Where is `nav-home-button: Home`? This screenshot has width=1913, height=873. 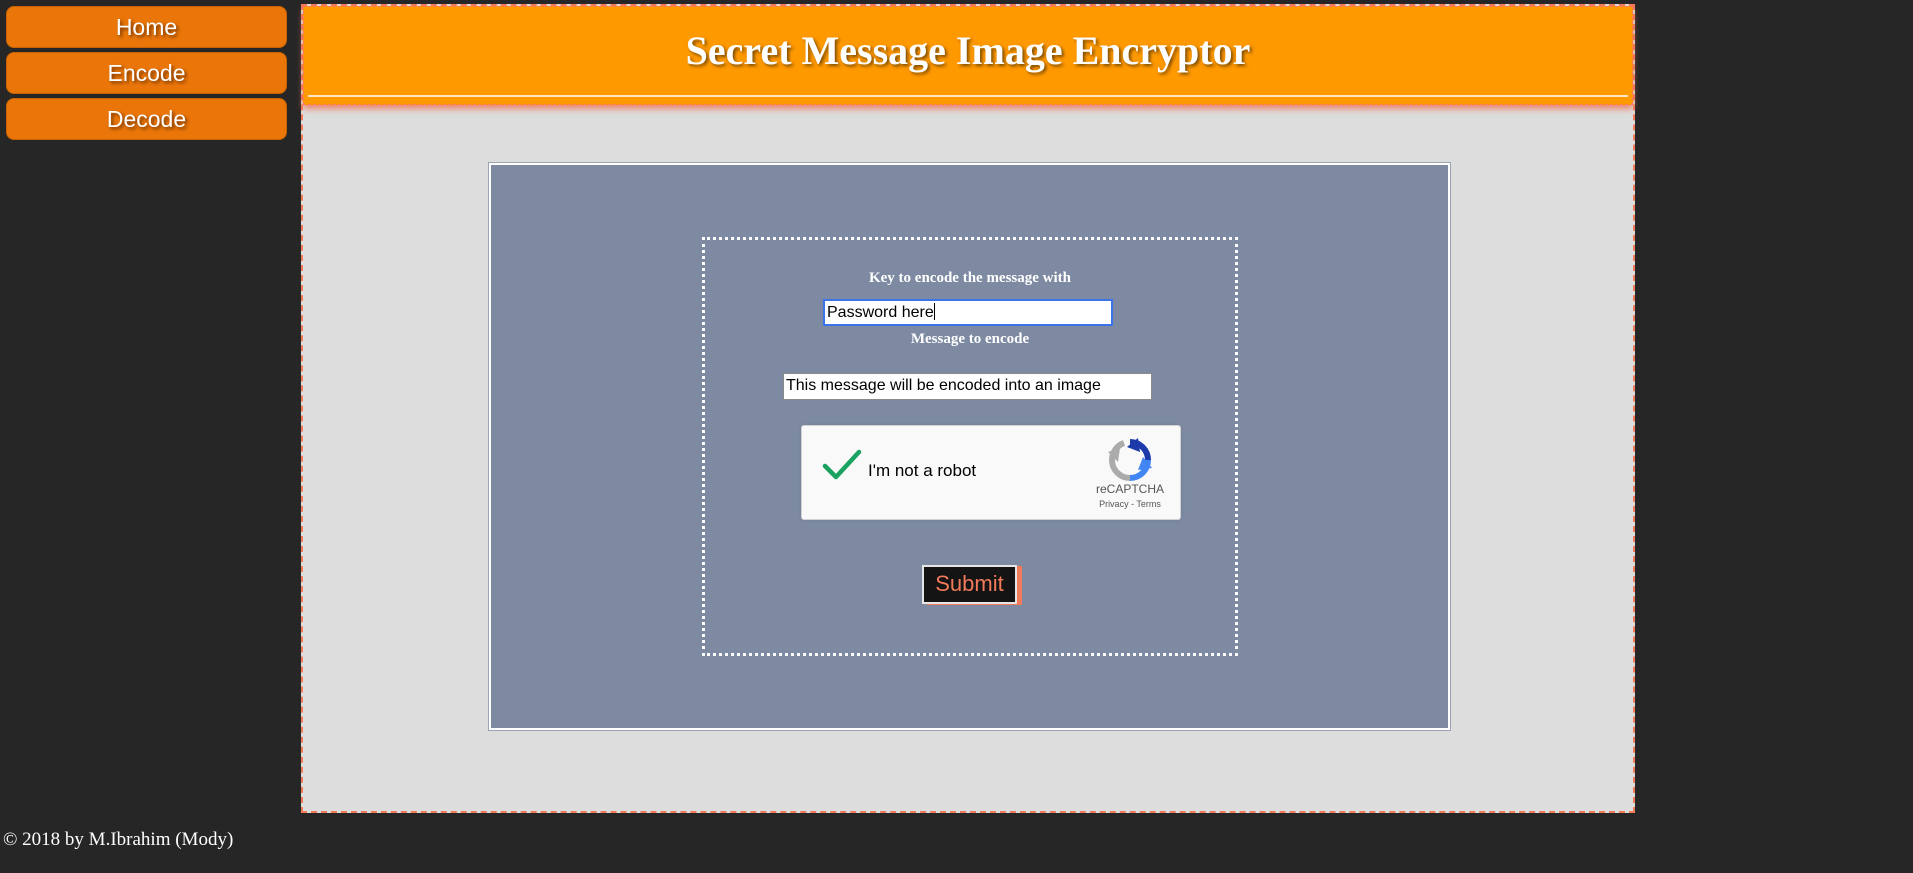 nav-home-button: Home is located at coordinates (146, 27).